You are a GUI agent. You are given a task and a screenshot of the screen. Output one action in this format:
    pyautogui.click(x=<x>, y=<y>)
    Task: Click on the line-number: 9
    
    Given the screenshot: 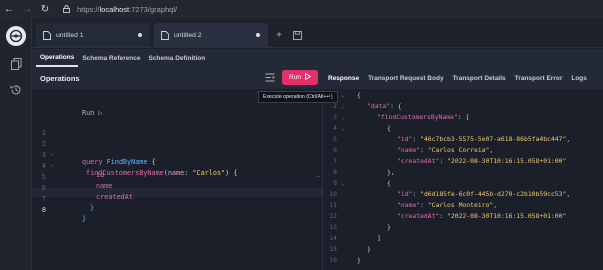 What is the action you would take?
    pyautogui.click(x=335, y=183)
    